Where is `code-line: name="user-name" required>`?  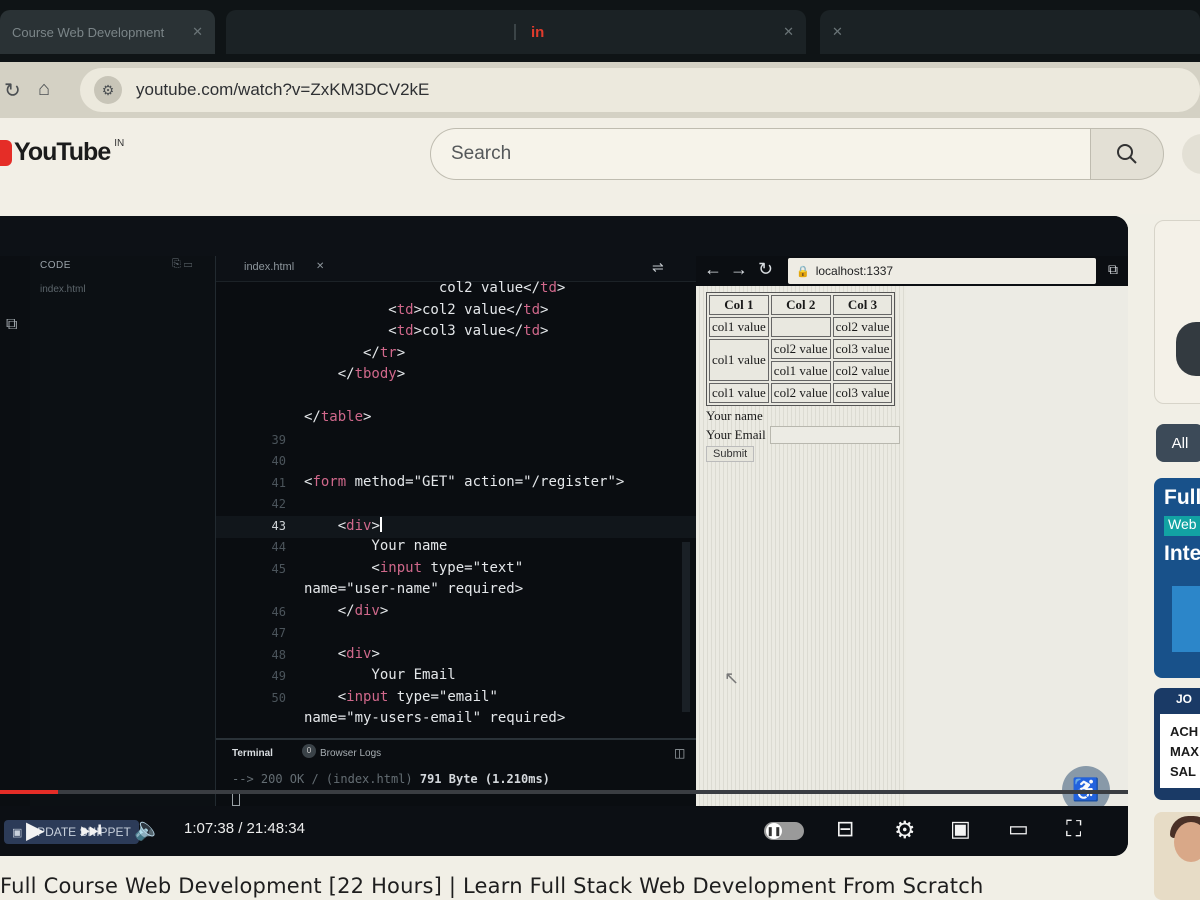
code-line: name="user-name" required> is located at coordinates (413, 589).